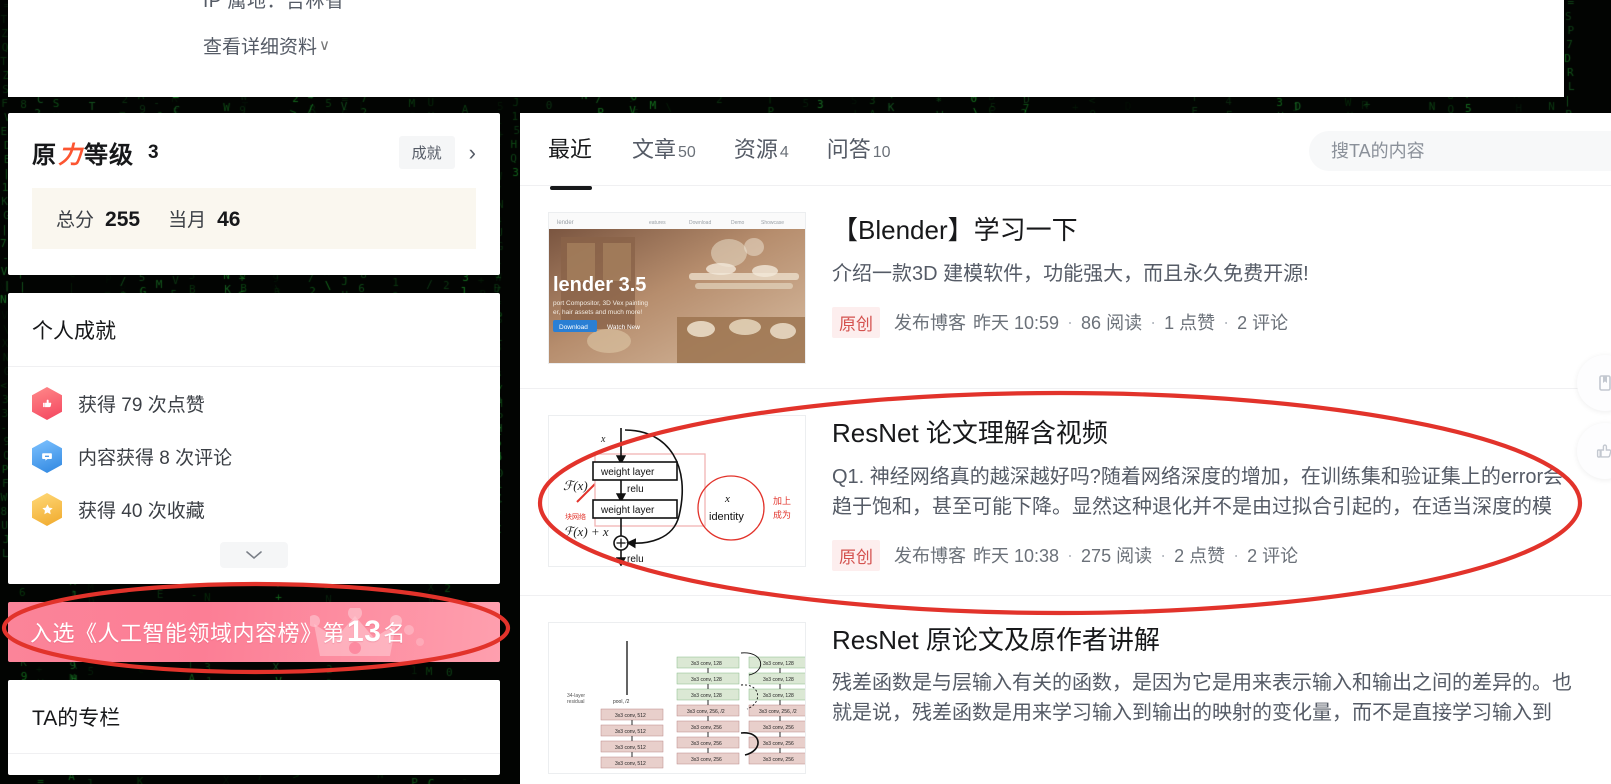 Image resolution: width=1611 pixels, height=784 pixels. I want to click on svg-text: Watch New, so click(623, 327).